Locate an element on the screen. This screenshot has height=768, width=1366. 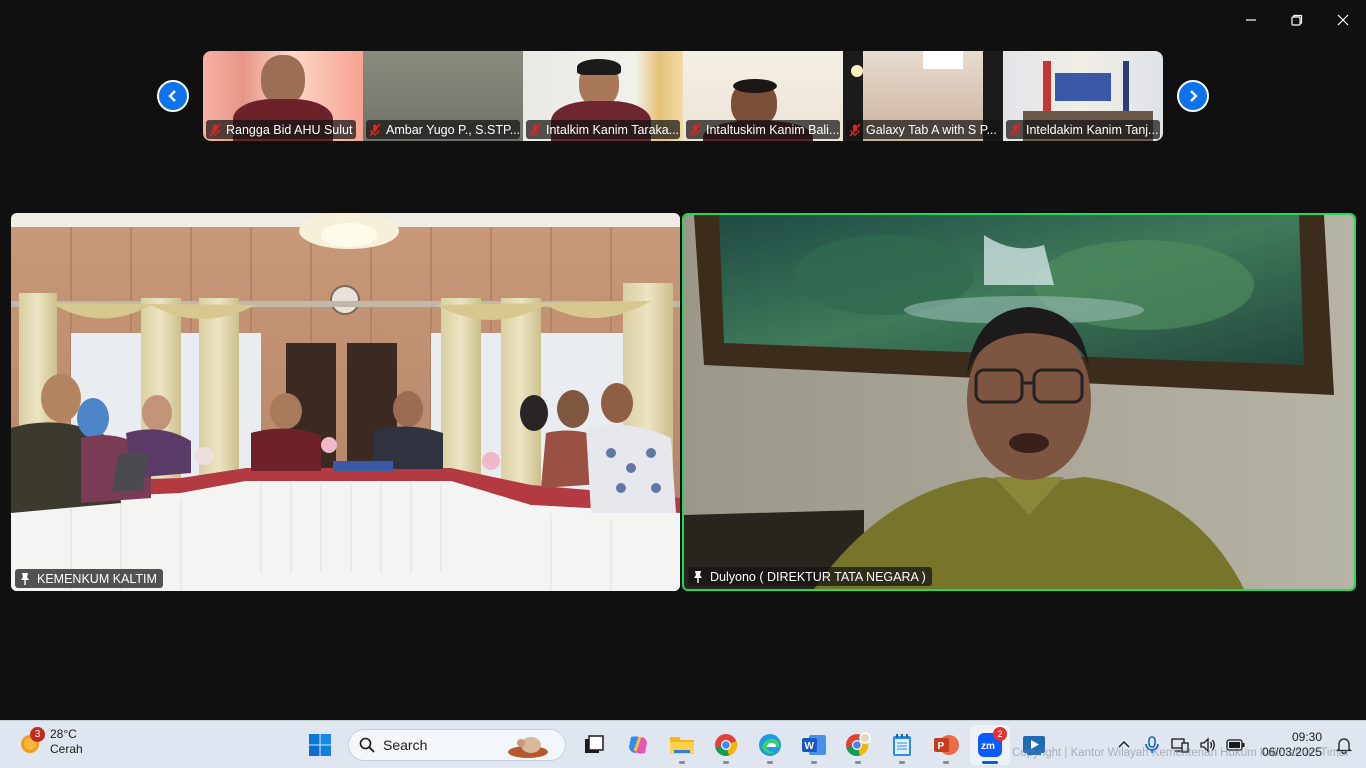
close-icon is located at coordinates (1343, 20).